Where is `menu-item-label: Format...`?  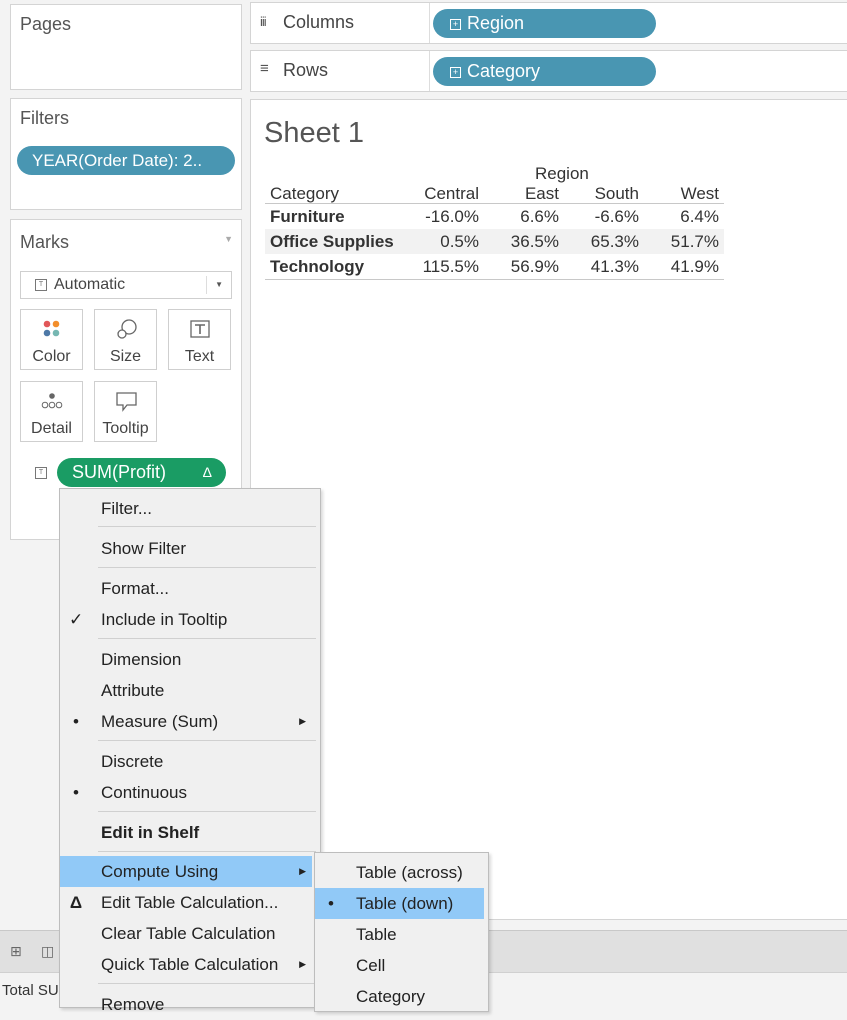 menu-item-label: Format... is located at coordinates (135, 588).